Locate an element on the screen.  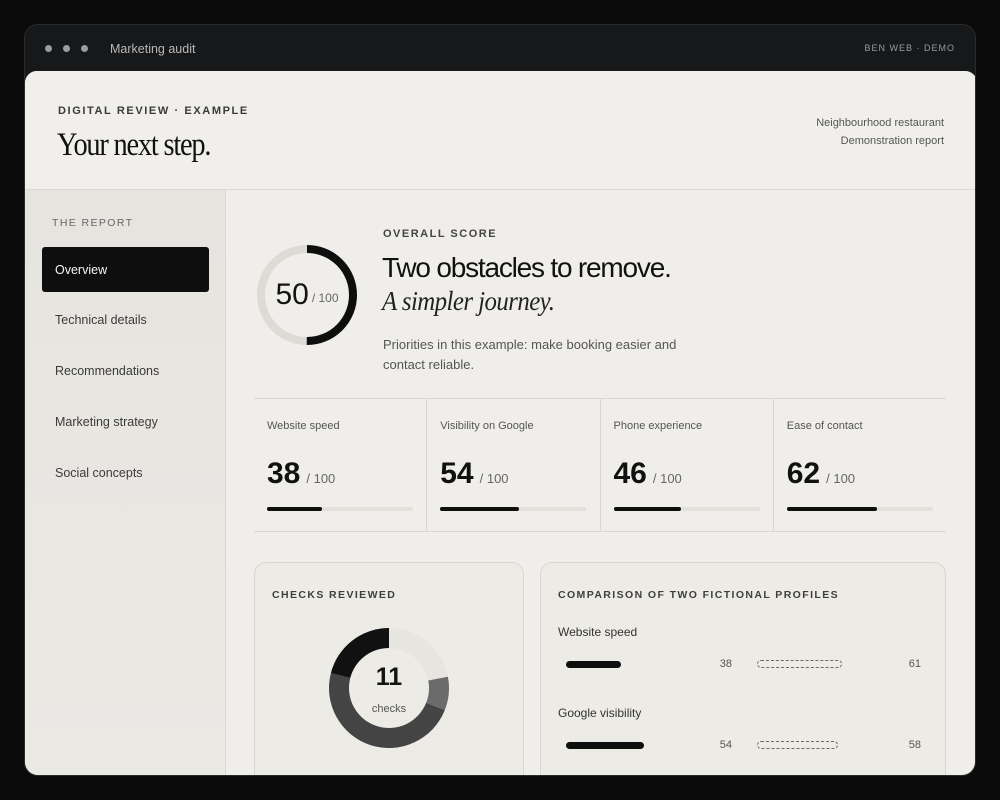
client-name: Neighbourhood restaurant is located at coordinates (880, 123).